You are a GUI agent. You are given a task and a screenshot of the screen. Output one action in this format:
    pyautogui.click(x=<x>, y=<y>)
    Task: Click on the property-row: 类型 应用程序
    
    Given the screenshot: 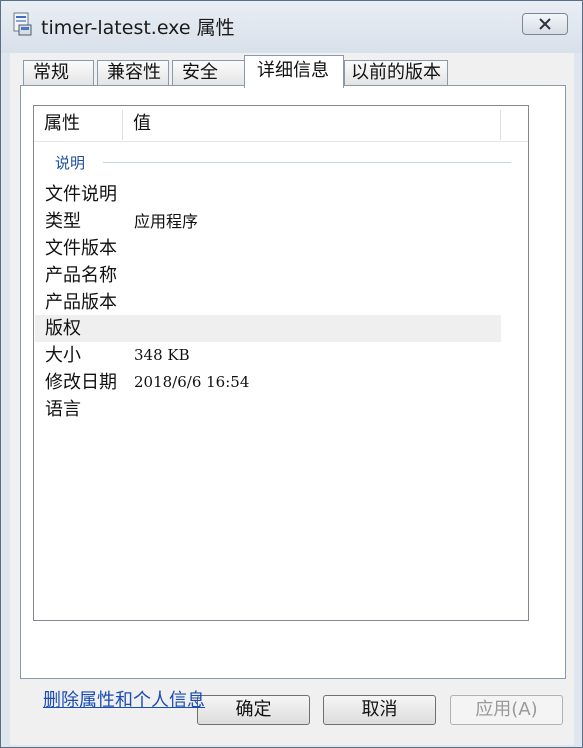 What is the action you would take?
    pyautogui.click(x=268, y=221)
    